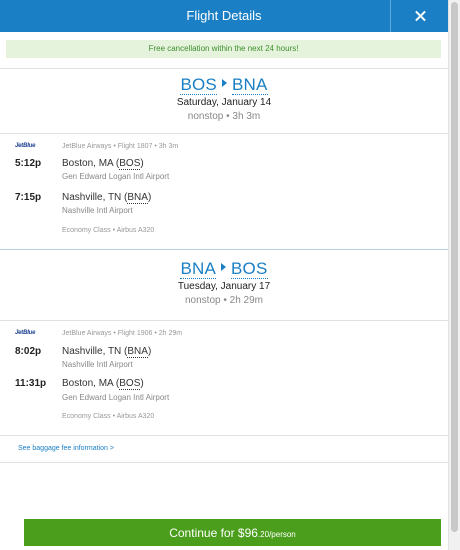  Describe the element at coordinates (198, 85) in the screenshot. I see `origin-code: BOS` at that location.